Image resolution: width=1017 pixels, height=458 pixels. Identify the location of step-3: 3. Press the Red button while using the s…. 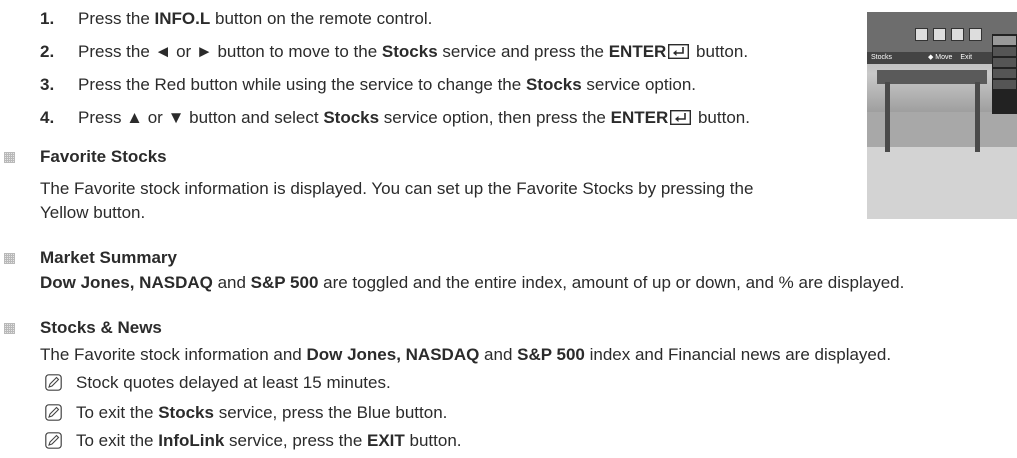
(368, 84).